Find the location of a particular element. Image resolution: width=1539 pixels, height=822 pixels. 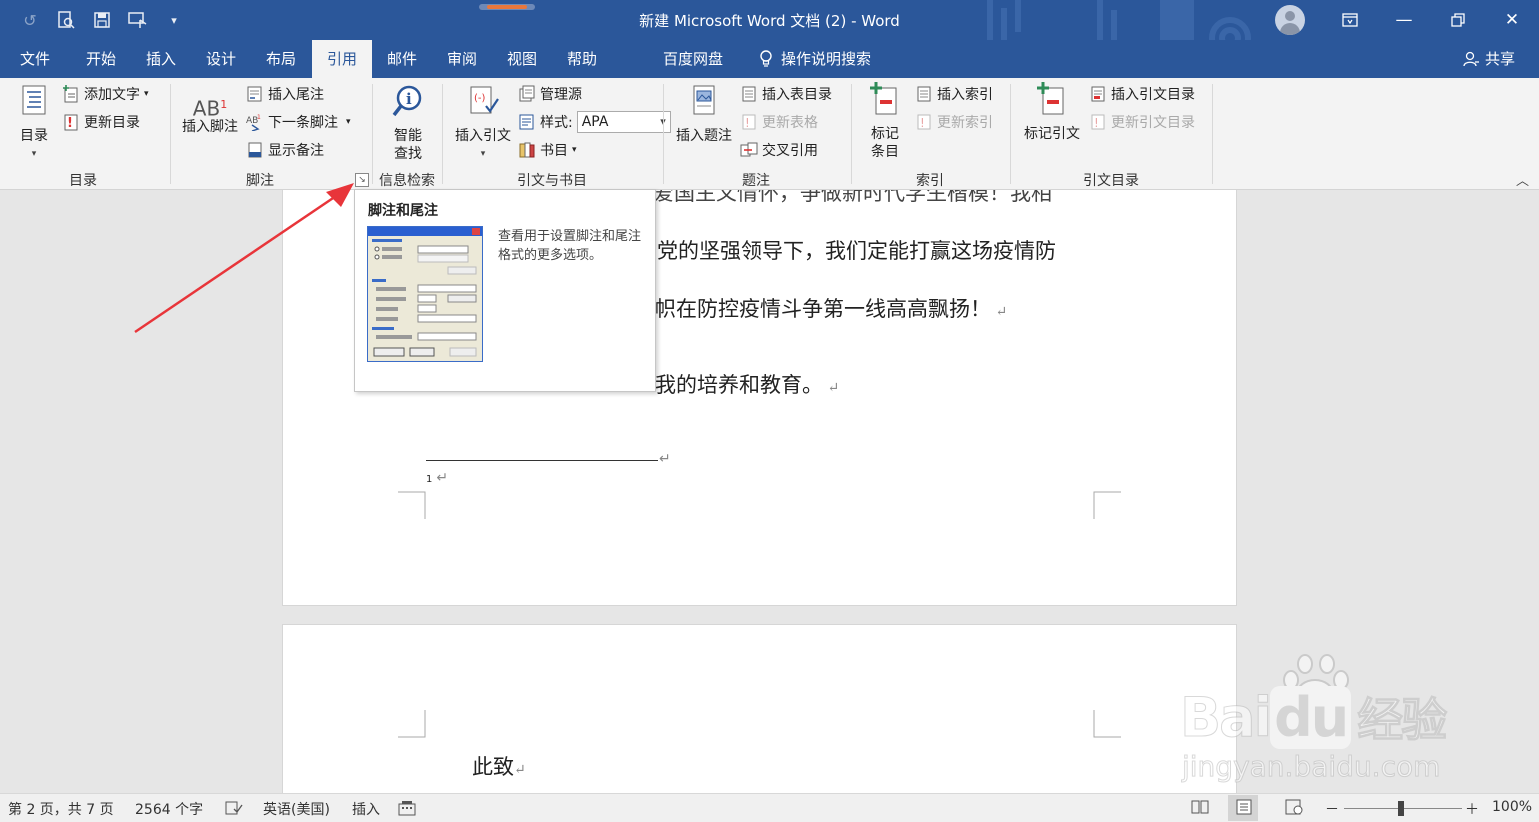

save-icon is located at coordinates (102, 20).